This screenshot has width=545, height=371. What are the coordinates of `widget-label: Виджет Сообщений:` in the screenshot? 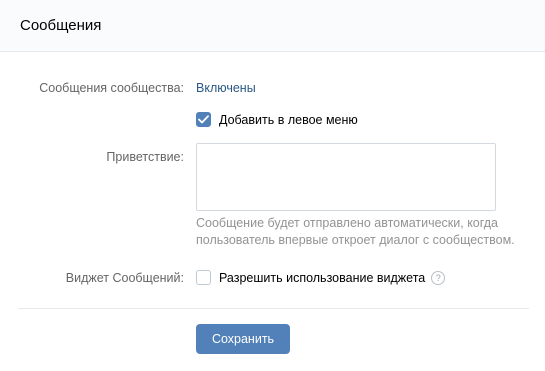 It's located at (124, 278).